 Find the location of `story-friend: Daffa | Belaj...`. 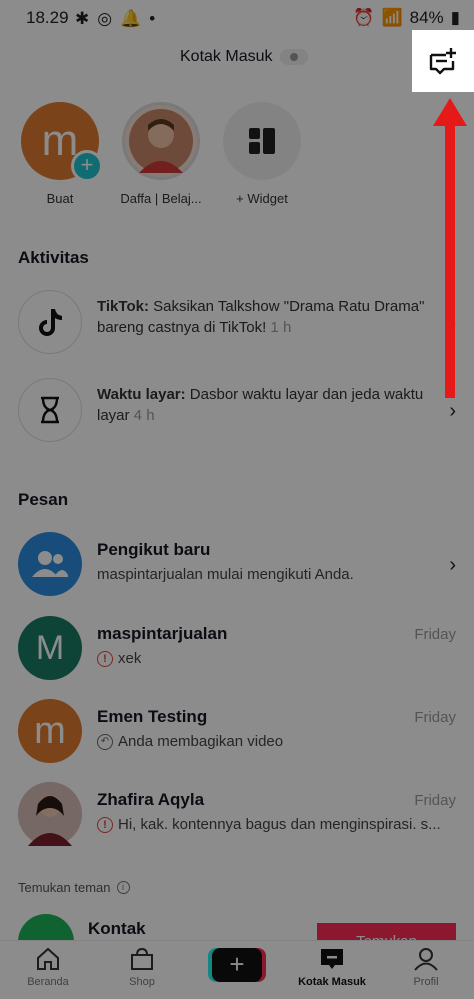

story-friend: Daffa | Belaj... is located at coordinates (161, 151).